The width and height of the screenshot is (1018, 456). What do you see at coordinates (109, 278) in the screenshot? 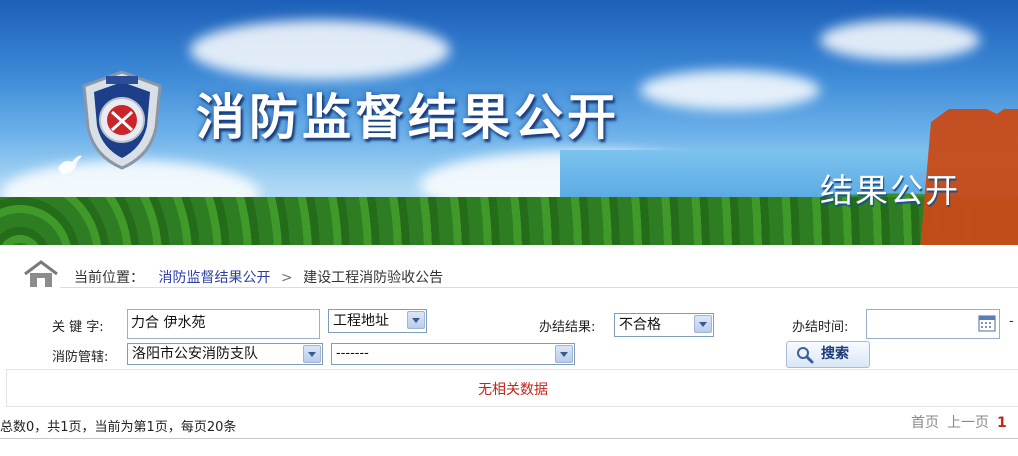
I see `breadcrumb-prefix: 当前位置：` at bounding box center [109, 278].